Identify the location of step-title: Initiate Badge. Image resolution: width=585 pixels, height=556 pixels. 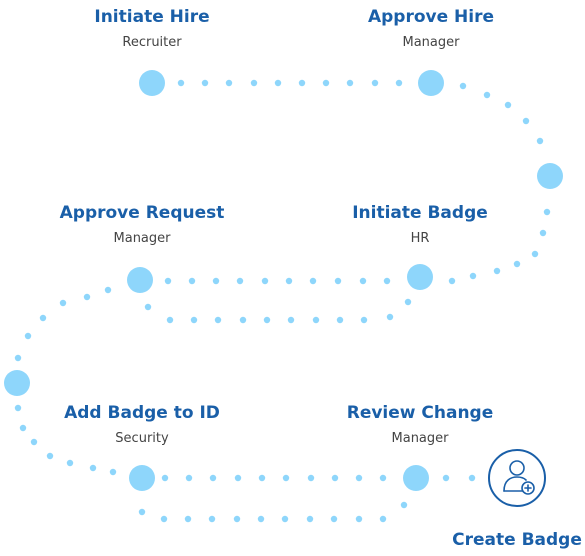
(420, 213).